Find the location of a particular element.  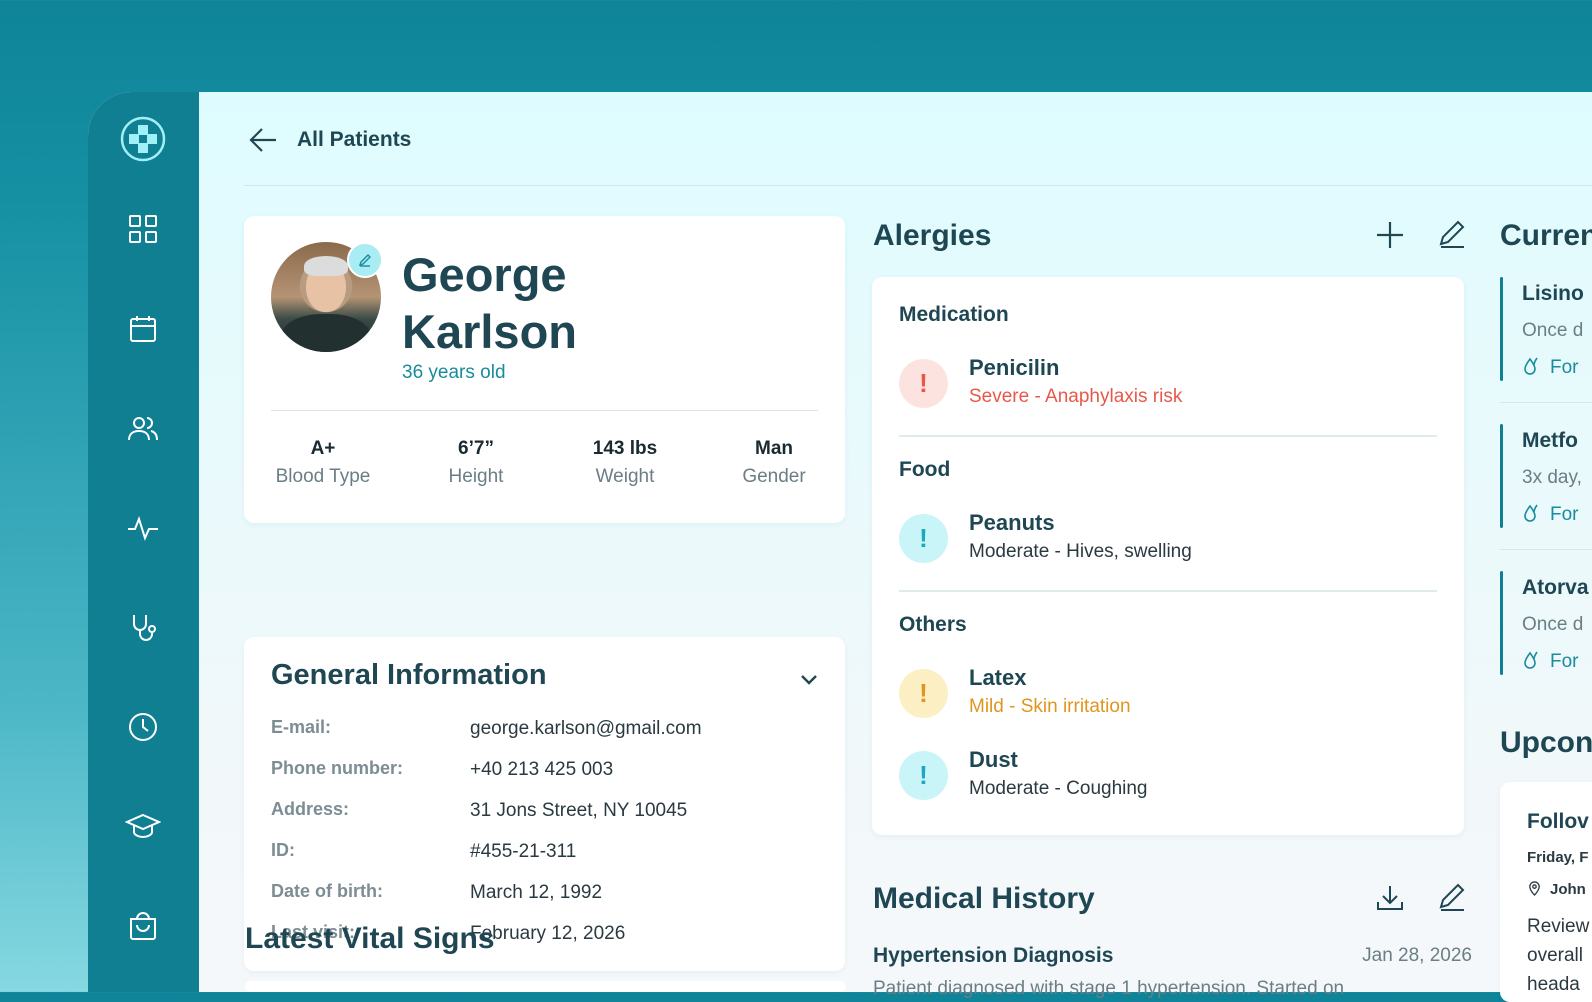

vital-signs-card is located at coordinates (545, 986).